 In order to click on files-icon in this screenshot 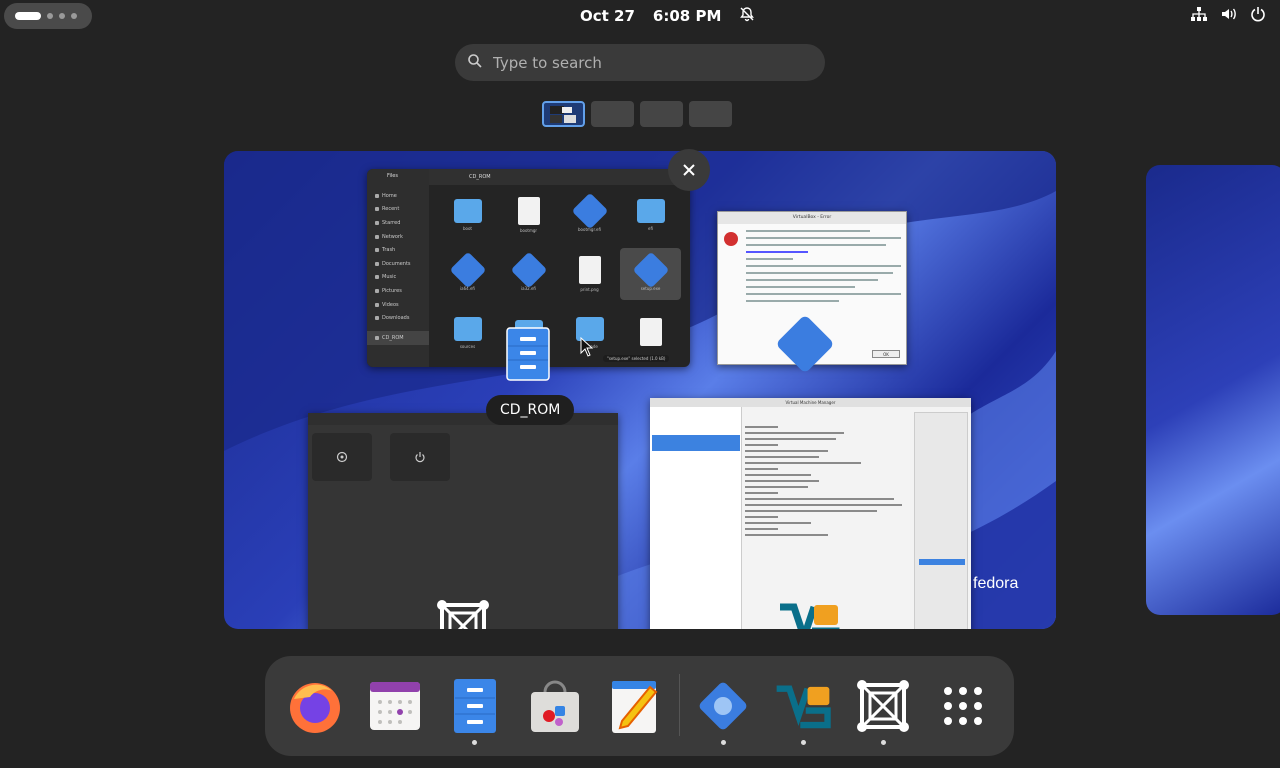, I will do `click(475, 706)`.